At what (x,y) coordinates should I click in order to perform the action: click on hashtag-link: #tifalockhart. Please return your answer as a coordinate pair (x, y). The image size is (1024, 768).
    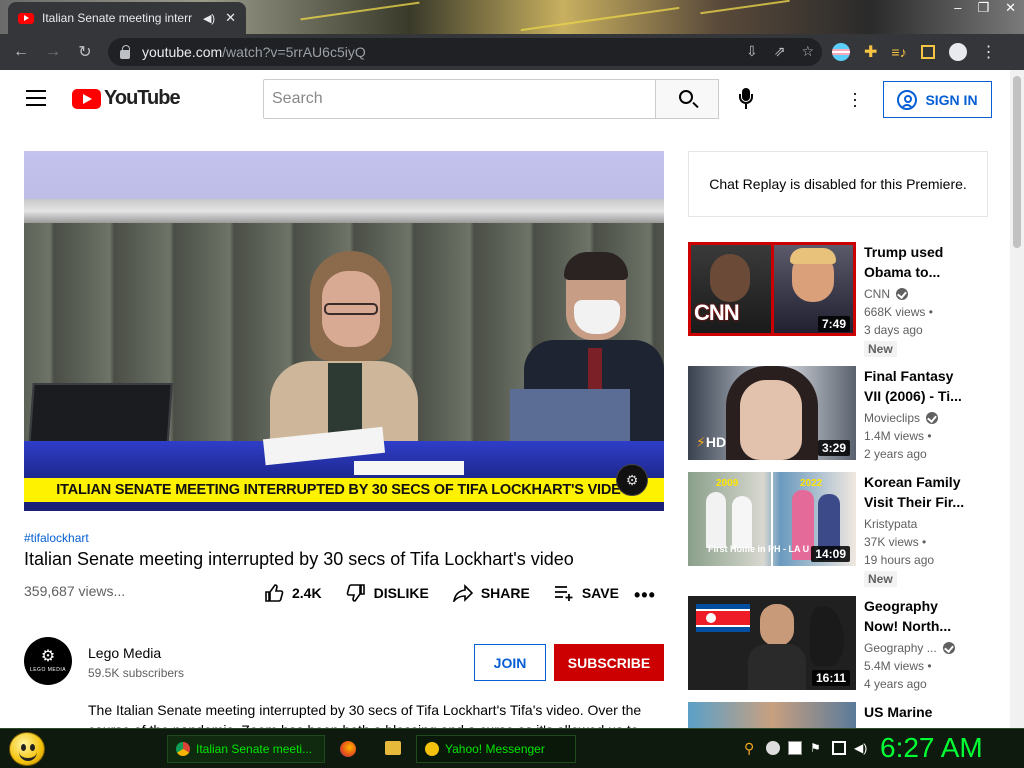
    Looking at the image, I should click on (56, 538).